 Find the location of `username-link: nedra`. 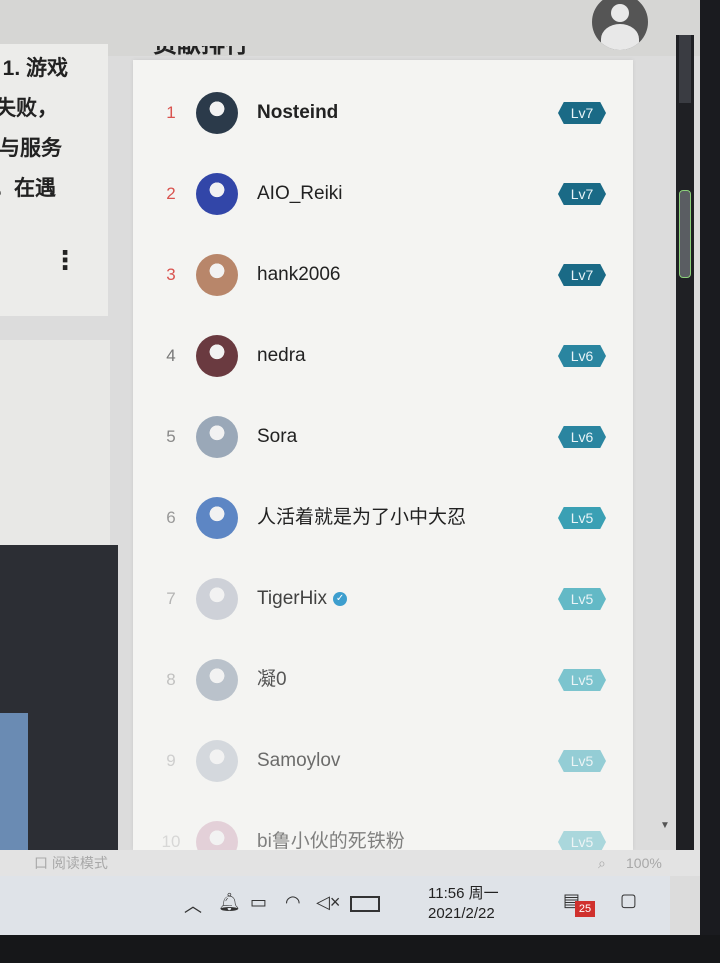

username-link: nedra is located at coordinates (281, 356).